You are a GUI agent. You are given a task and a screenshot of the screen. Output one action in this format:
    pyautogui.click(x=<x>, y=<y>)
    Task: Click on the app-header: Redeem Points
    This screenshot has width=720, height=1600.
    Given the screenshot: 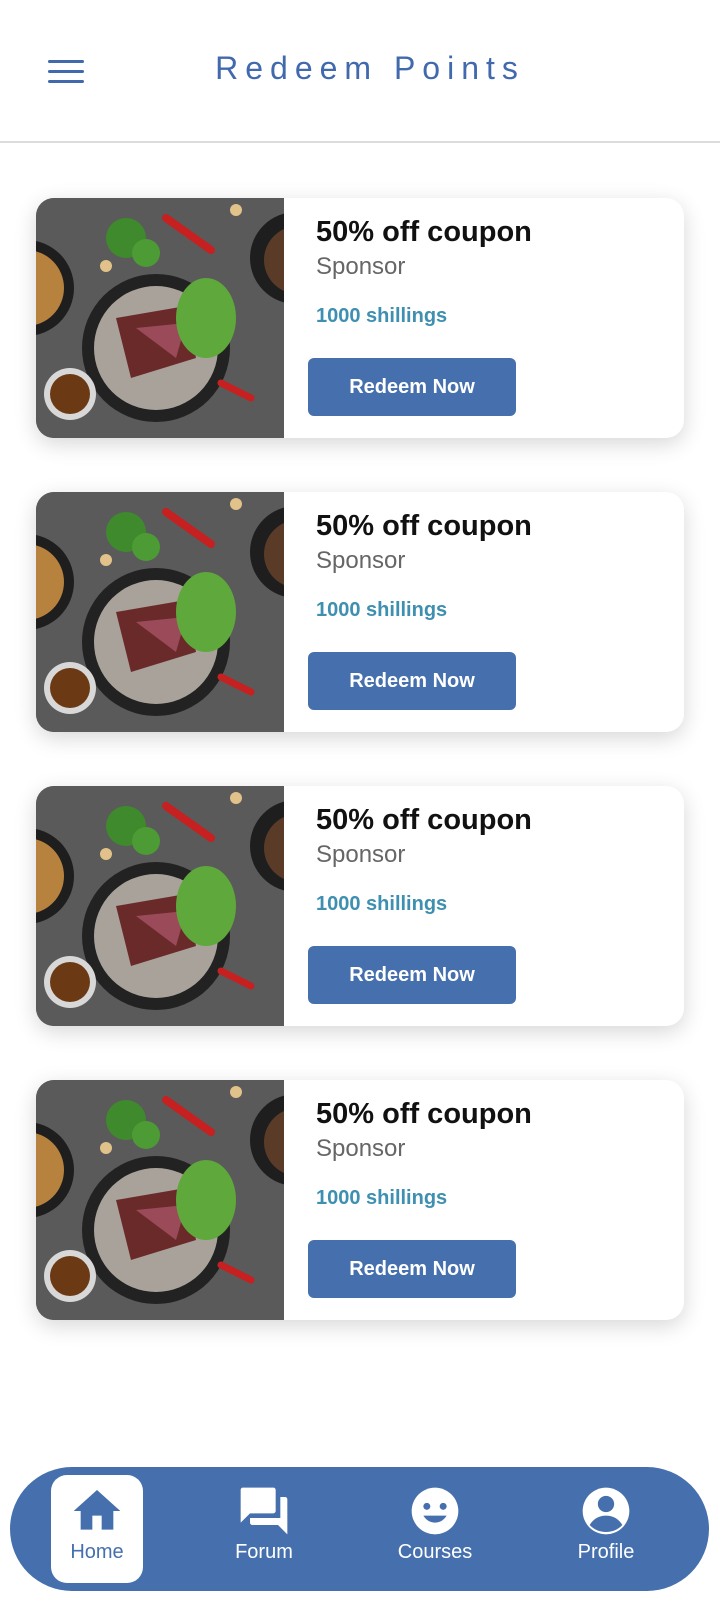 What is the action you would take?
    pyautogui.click(x=360, y=71)
    